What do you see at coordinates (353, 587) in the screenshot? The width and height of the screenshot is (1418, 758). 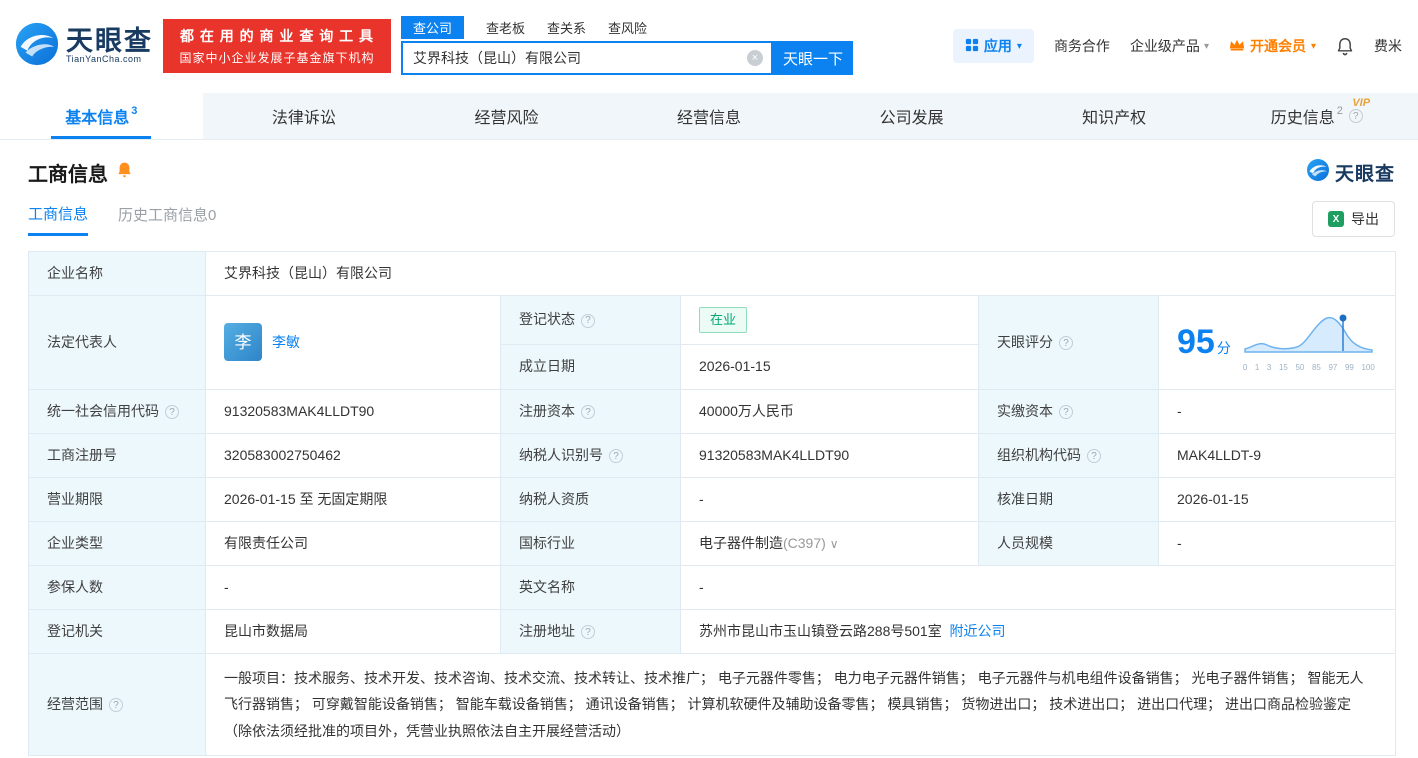 I see `field-value-insured: -` at bounding box center [353, 587].